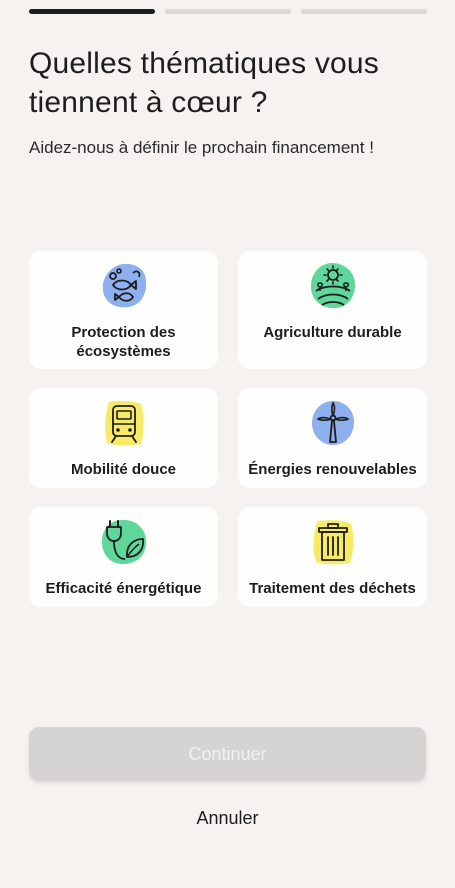  What do you see at coordinates (124, 423) in the screenshot?
I see `train-icon` at bounding box center [124, 423].